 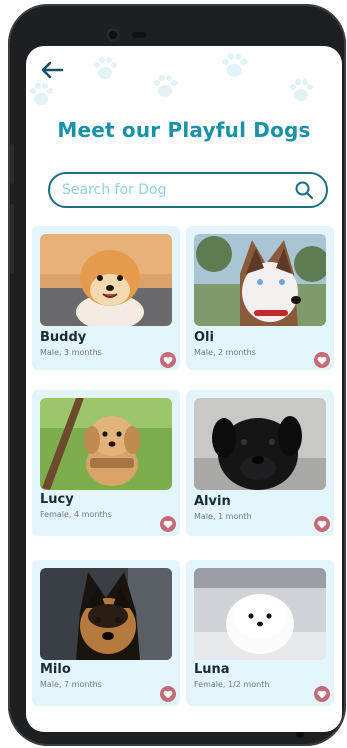 What do you see at coordinates (225, 352) in the screenshot?
I see `dog-details: Male, 2 months` at bounding box center [225, 352].